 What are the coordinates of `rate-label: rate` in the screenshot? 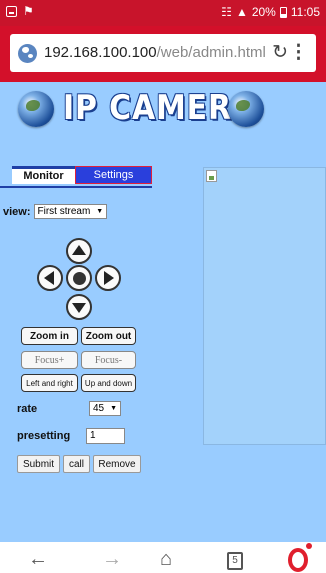 It's located at (27, 409).